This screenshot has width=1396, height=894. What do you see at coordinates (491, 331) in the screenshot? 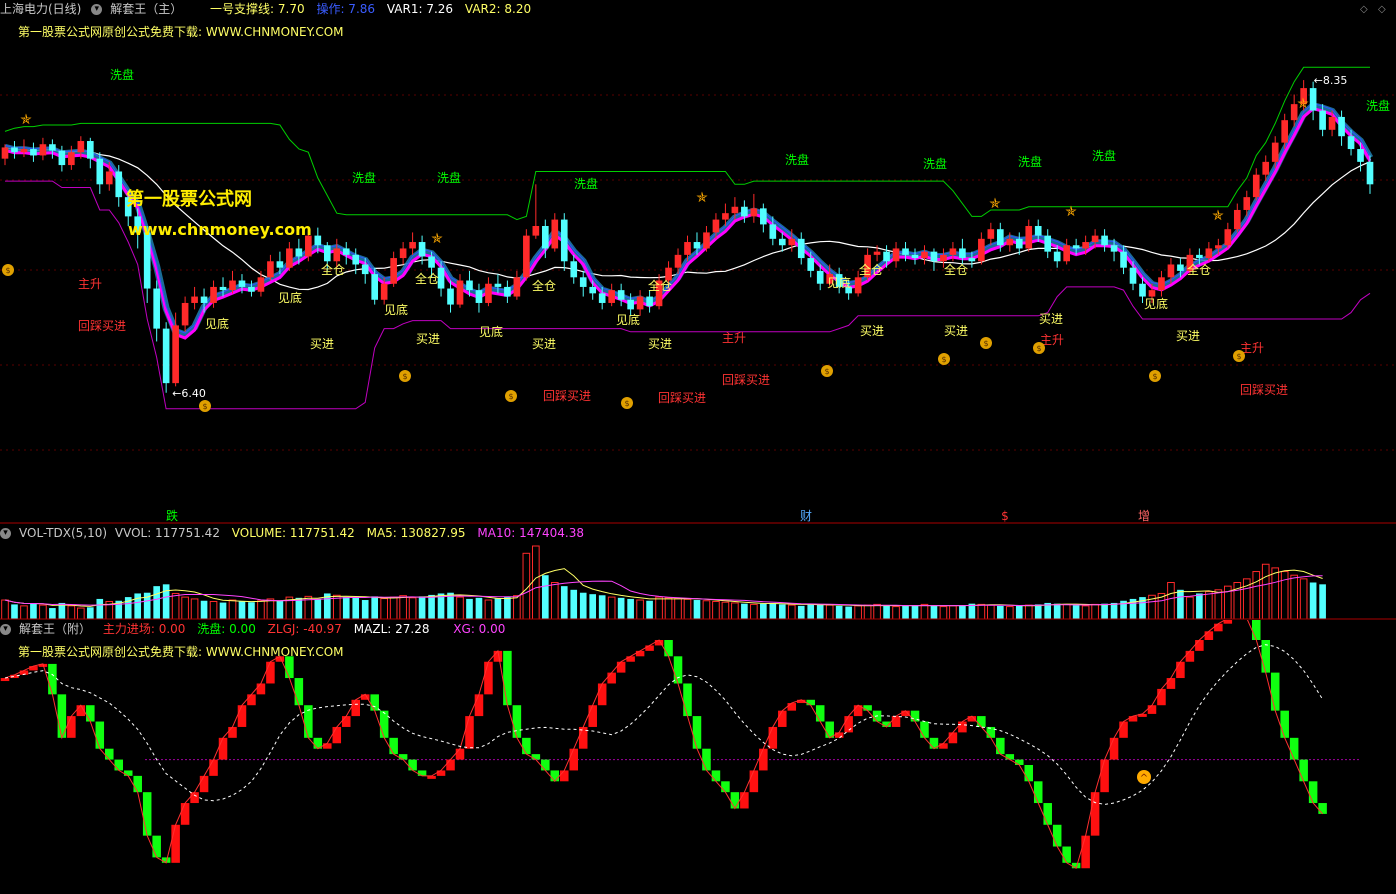
I see `signal-label: 见底` at bounding box center [491, 331].